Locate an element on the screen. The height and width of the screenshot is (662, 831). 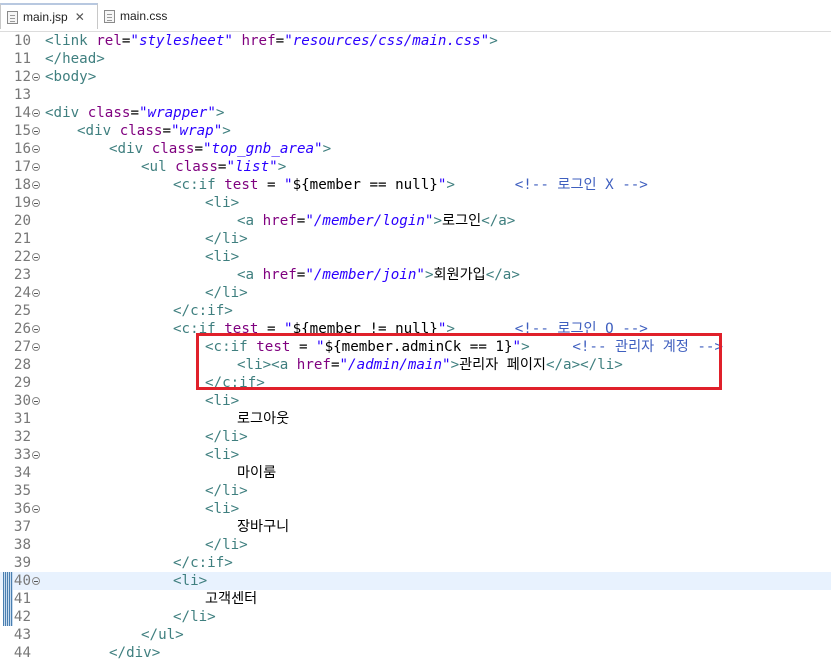
code-line: 43 </ul> is located at coordinates (415, 635).